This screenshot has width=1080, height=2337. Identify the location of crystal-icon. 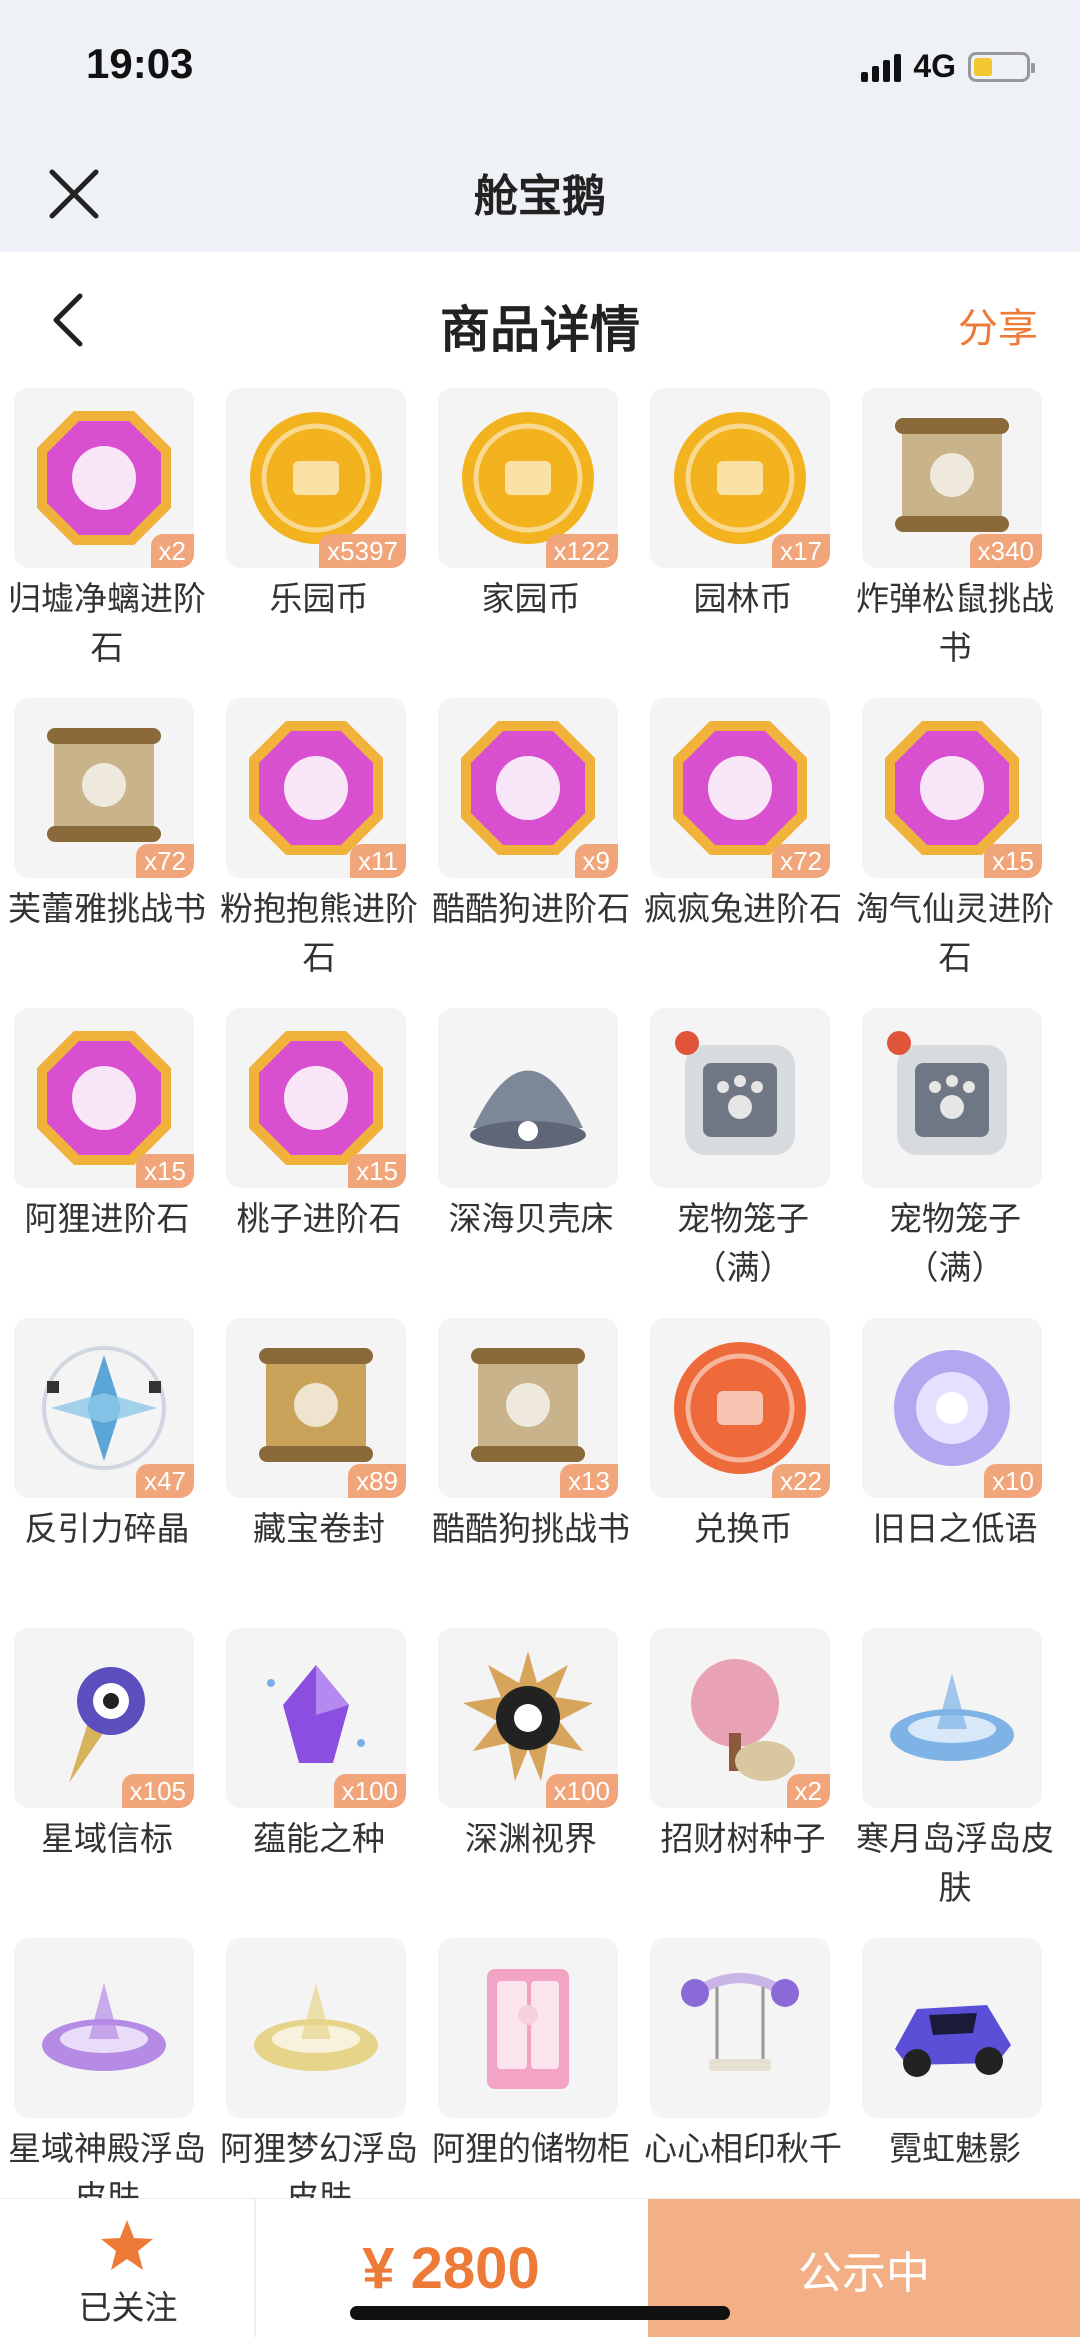
(104, 1408).